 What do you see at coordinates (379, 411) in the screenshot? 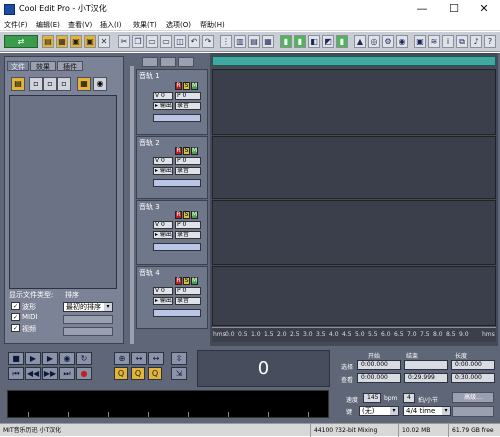
I see `key-dropdown: (无) ▾` at bounding box center [379, 411].